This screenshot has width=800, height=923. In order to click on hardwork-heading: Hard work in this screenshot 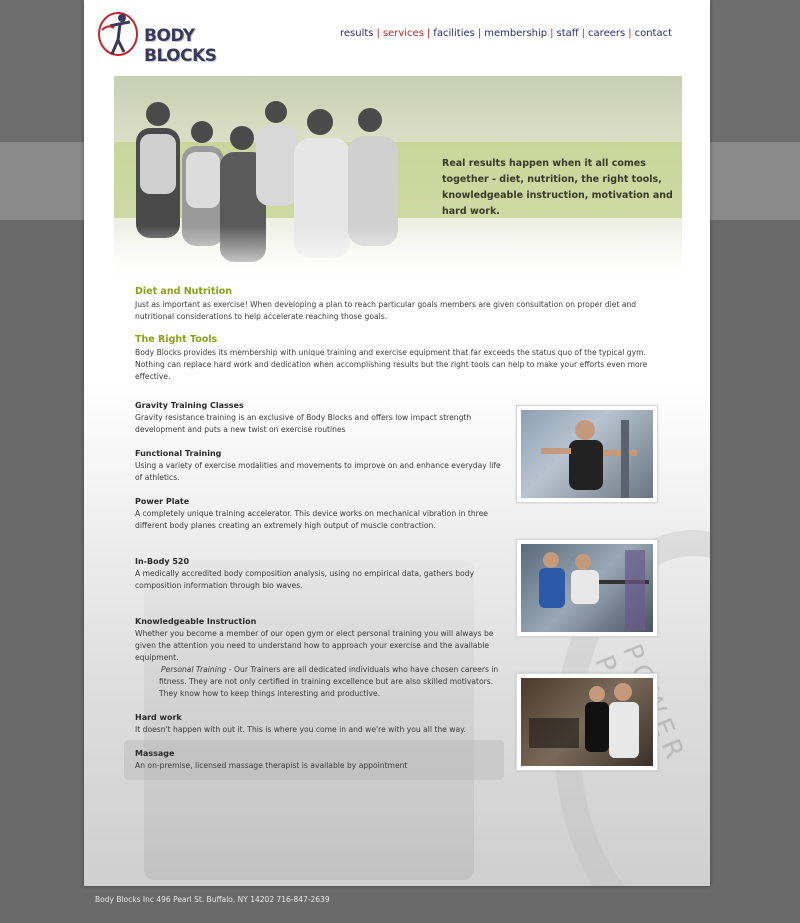, I will do `click(158, 717)`.